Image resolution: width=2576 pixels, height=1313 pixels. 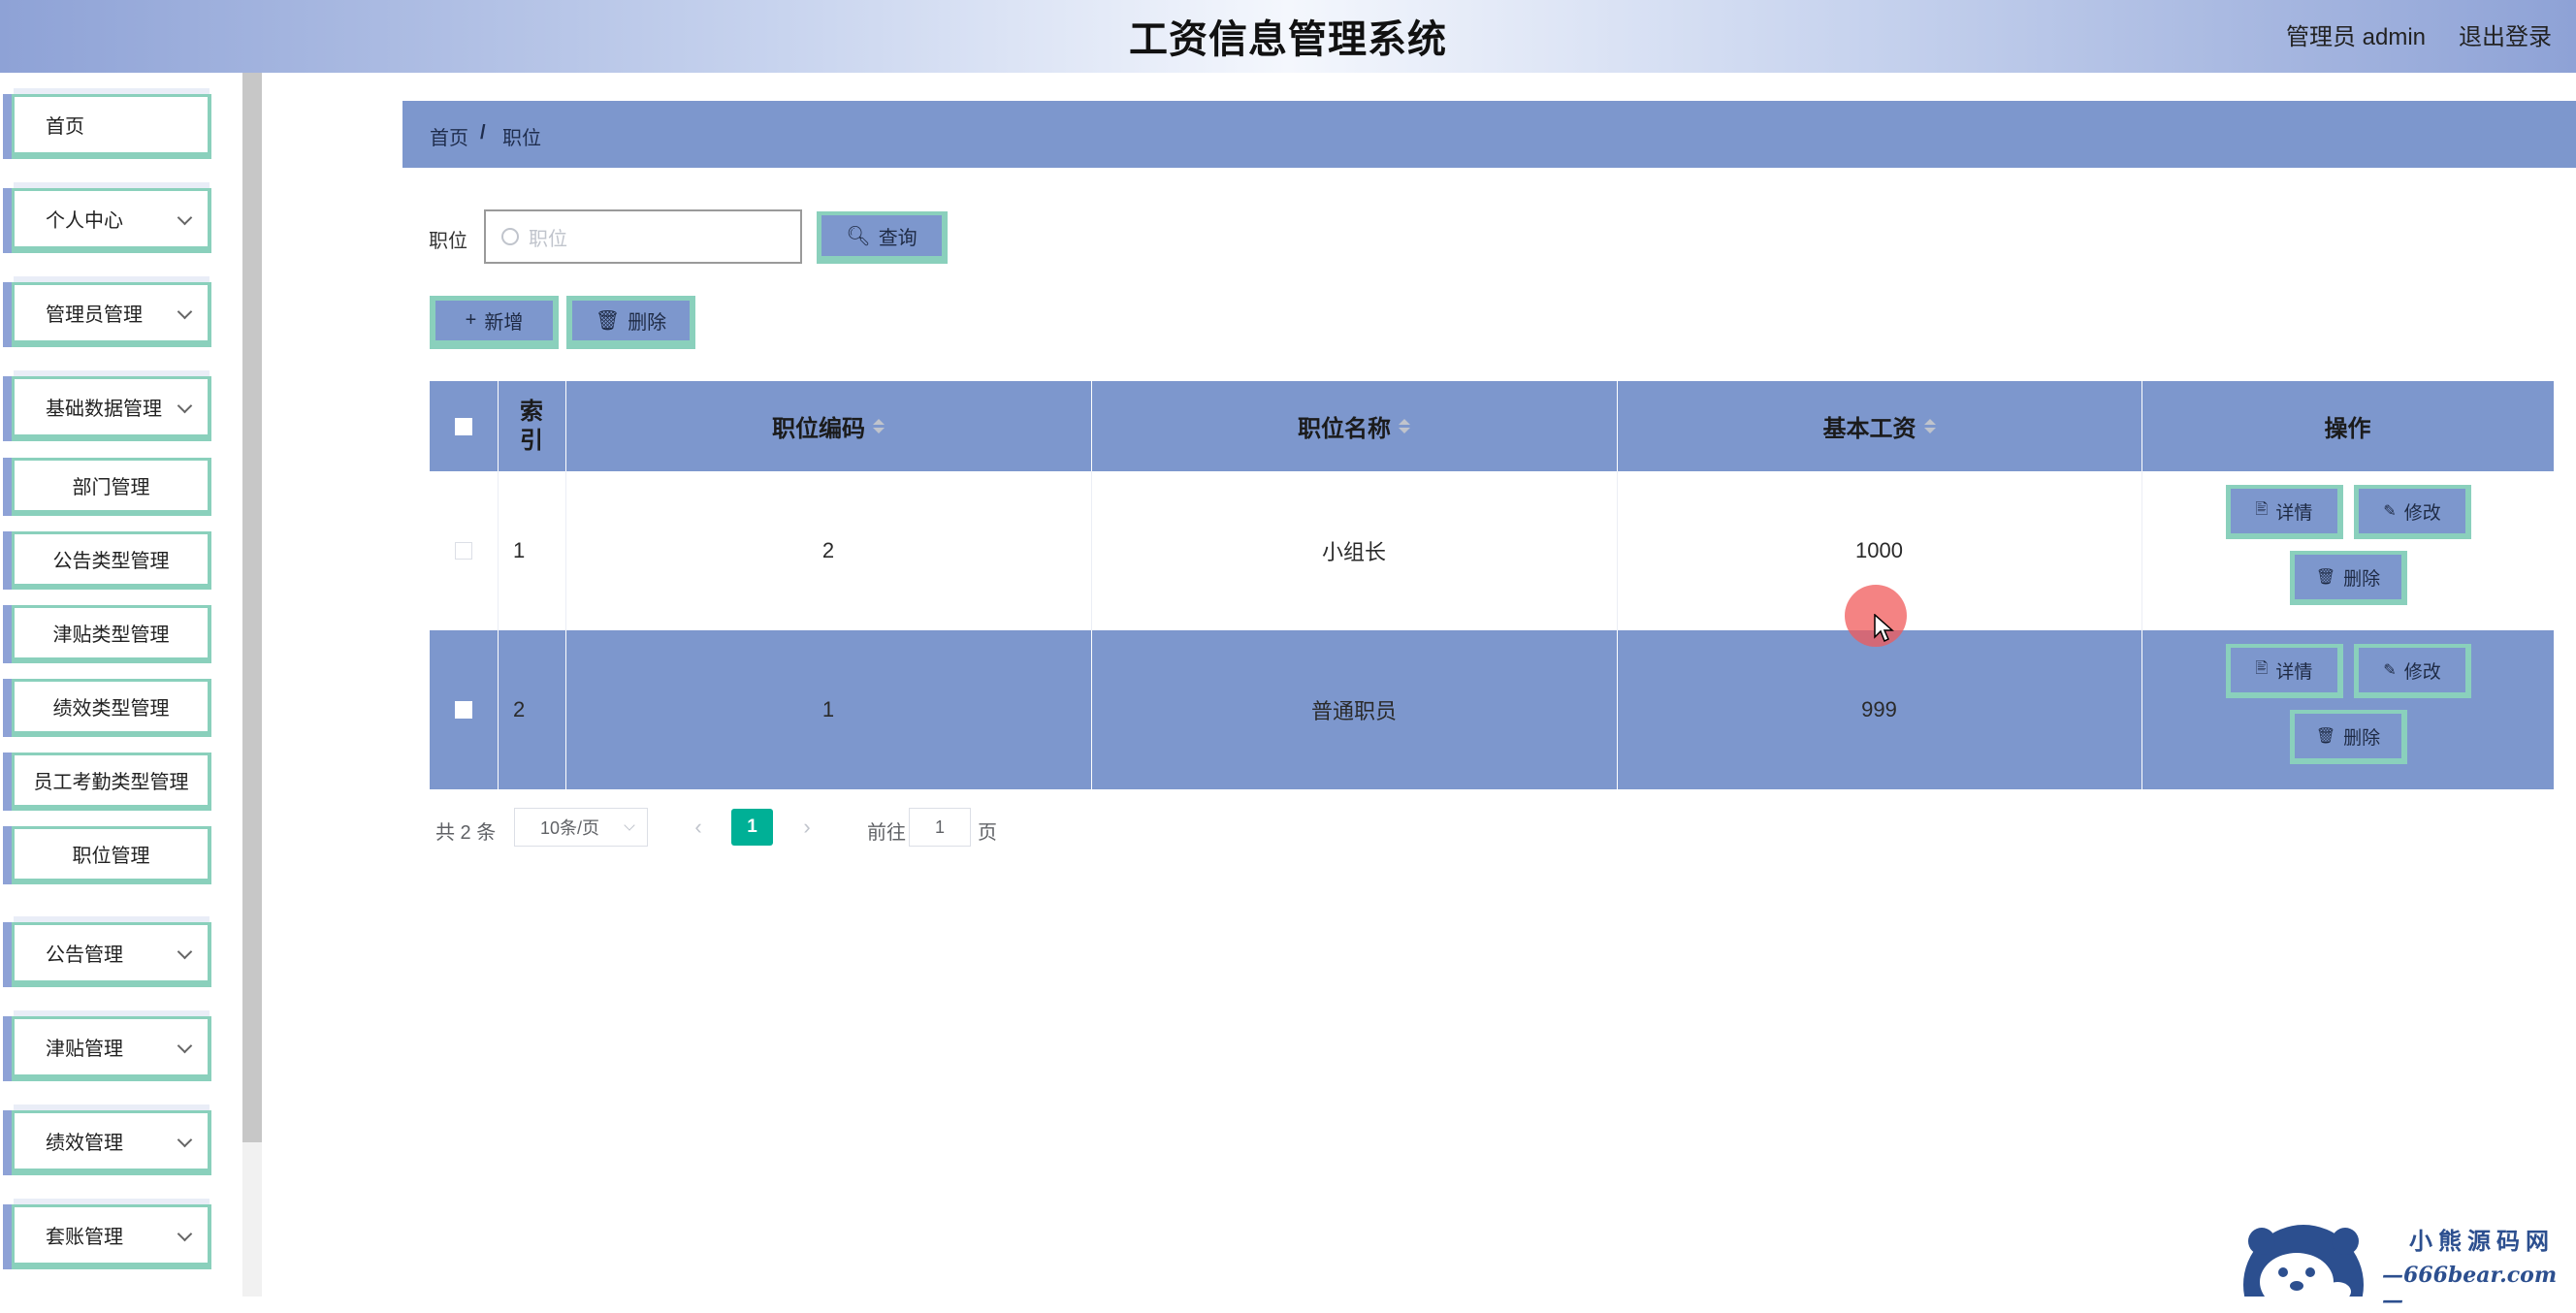 What do you see at coordinates (1879, 709) in the screenshot?
I see `cell-salary: 999` at bounding box center [1879, 709].